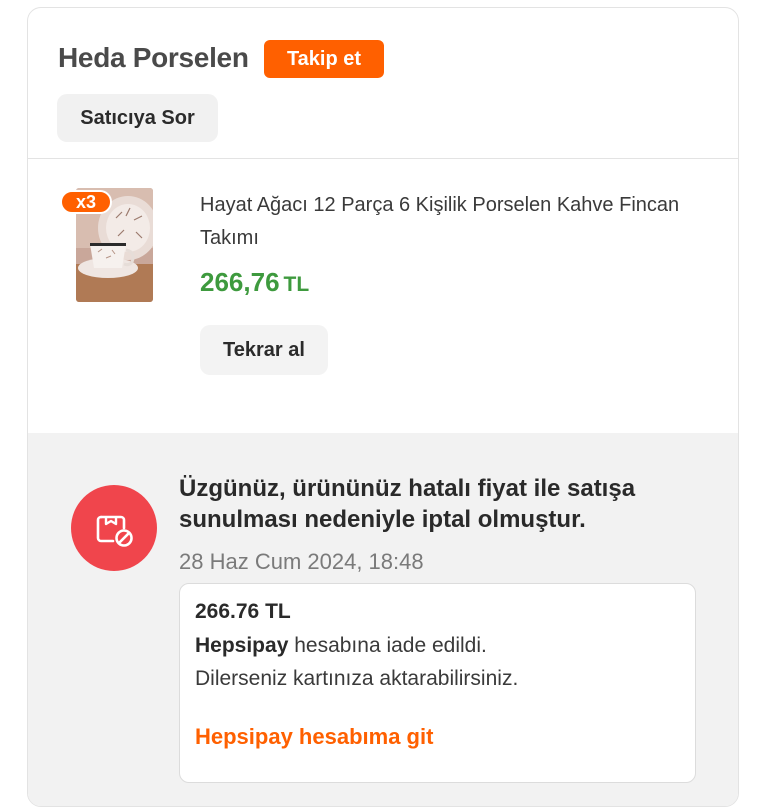  I want to click on refund-amount: 266.76 TL, so click(243, 611).